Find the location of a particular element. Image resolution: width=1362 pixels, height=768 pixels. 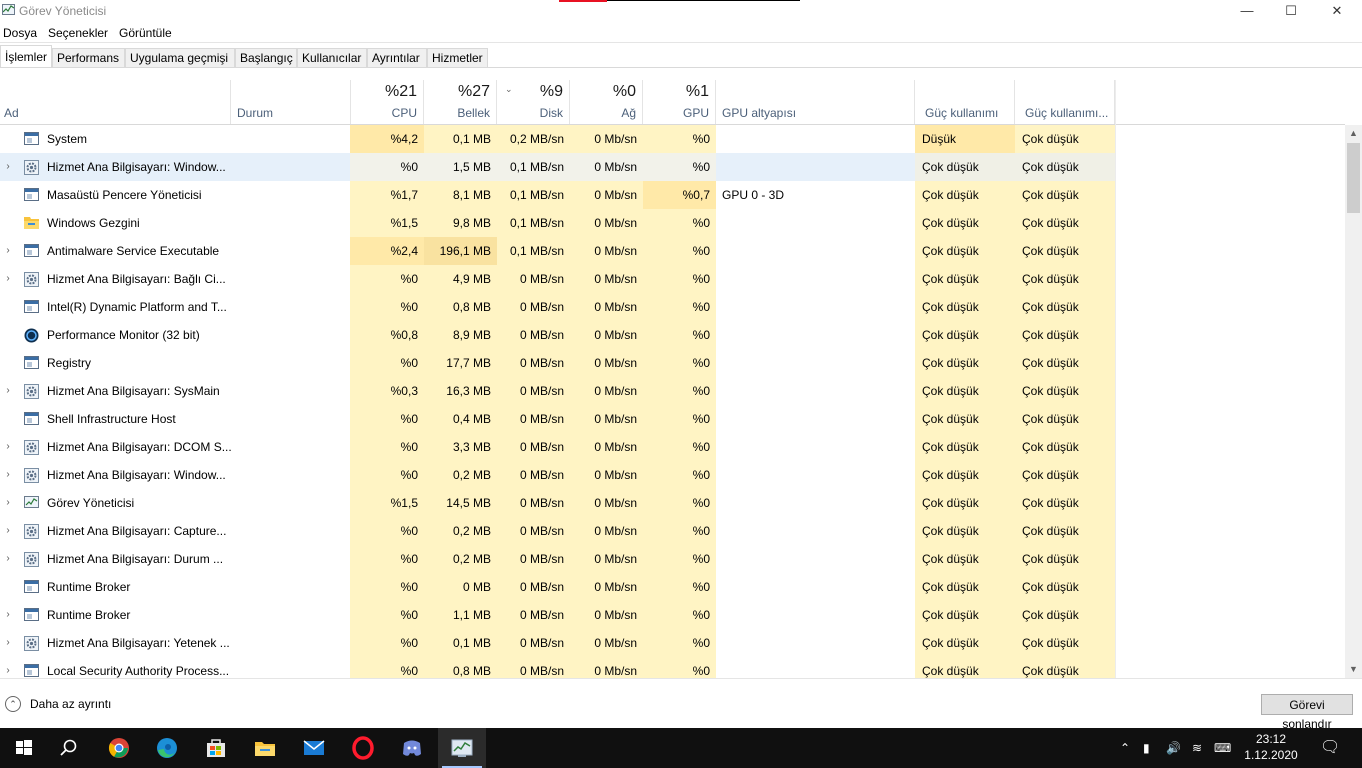

scroll-down-arrow-icon: ▼ is located at coordinates (1353, 669).